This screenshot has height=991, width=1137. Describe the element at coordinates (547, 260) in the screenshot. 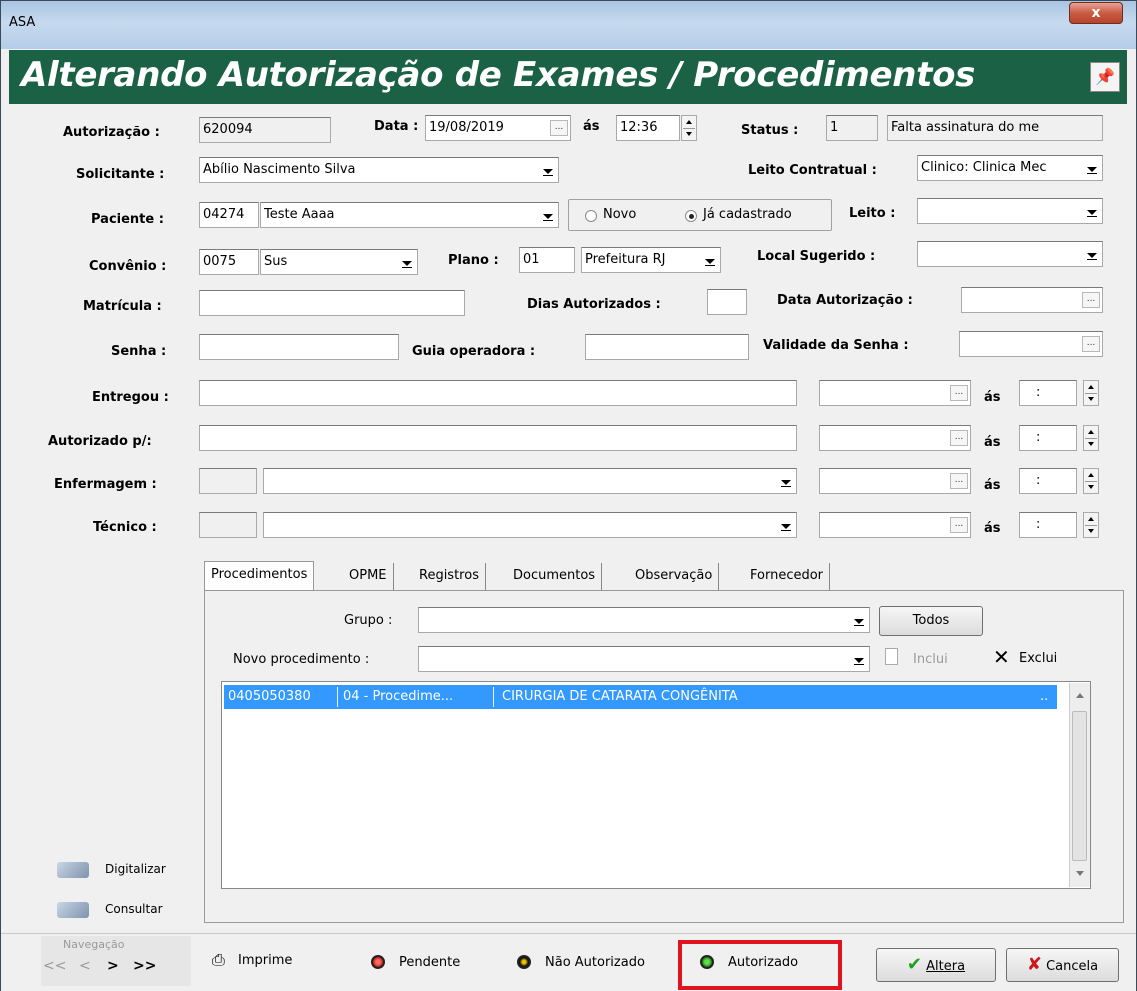

I see `plano-code-field: 01` at that location.